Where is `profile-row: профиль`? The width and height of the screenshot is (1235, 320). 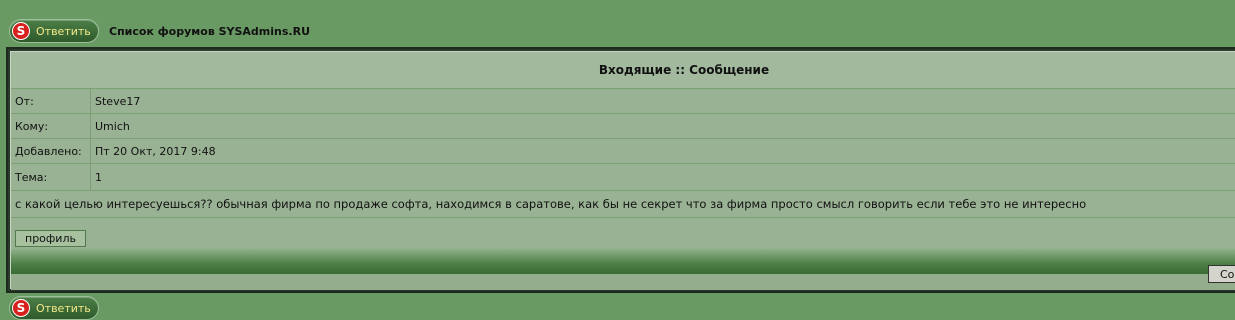
profile-row: профиль is located at coordinates (623, 235).